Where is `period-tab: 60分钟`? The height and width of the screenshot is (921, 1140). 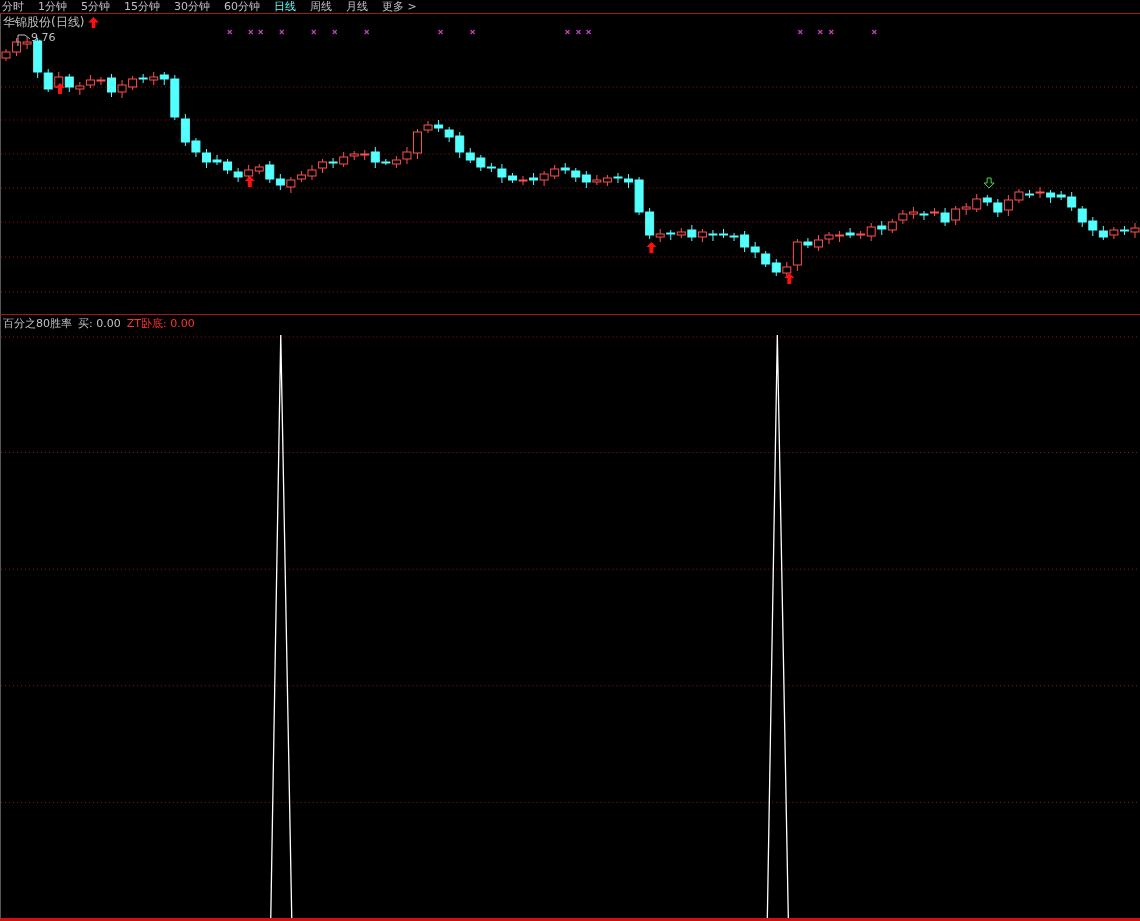
period-tab: 60分钟 is located at coordinates (242, 6).